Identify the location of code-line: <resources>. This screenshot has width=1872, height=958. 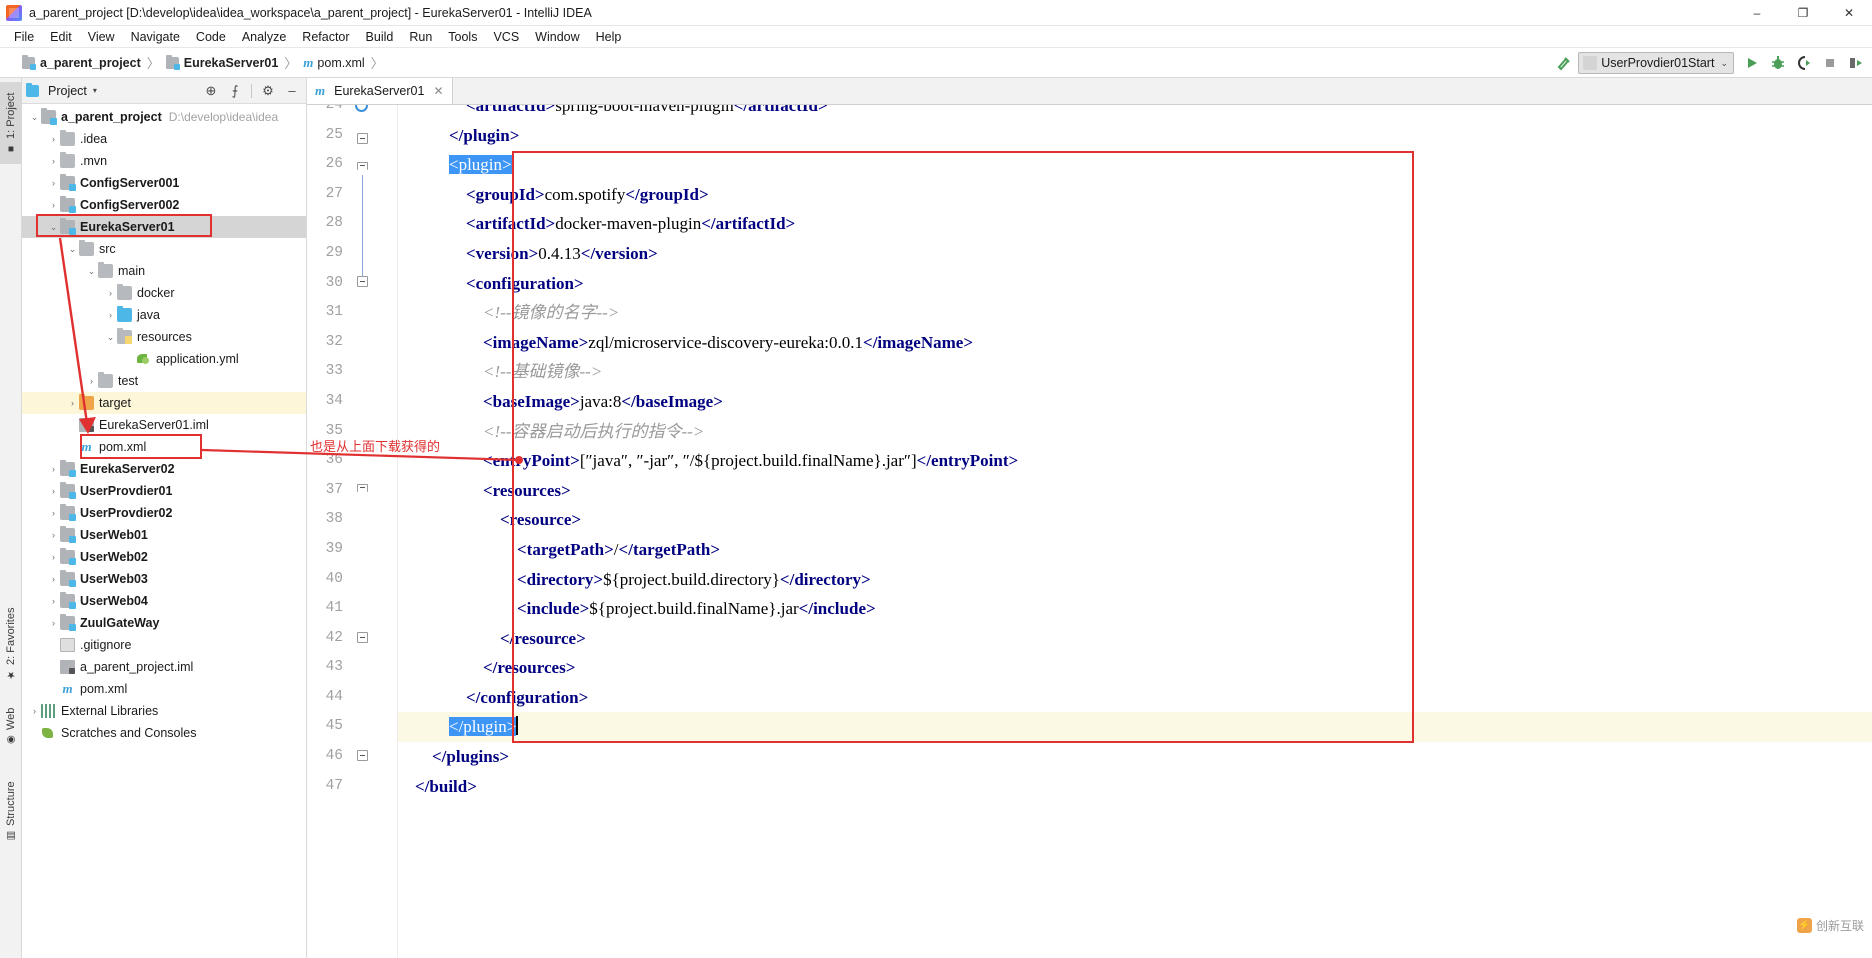
(1135, 491).